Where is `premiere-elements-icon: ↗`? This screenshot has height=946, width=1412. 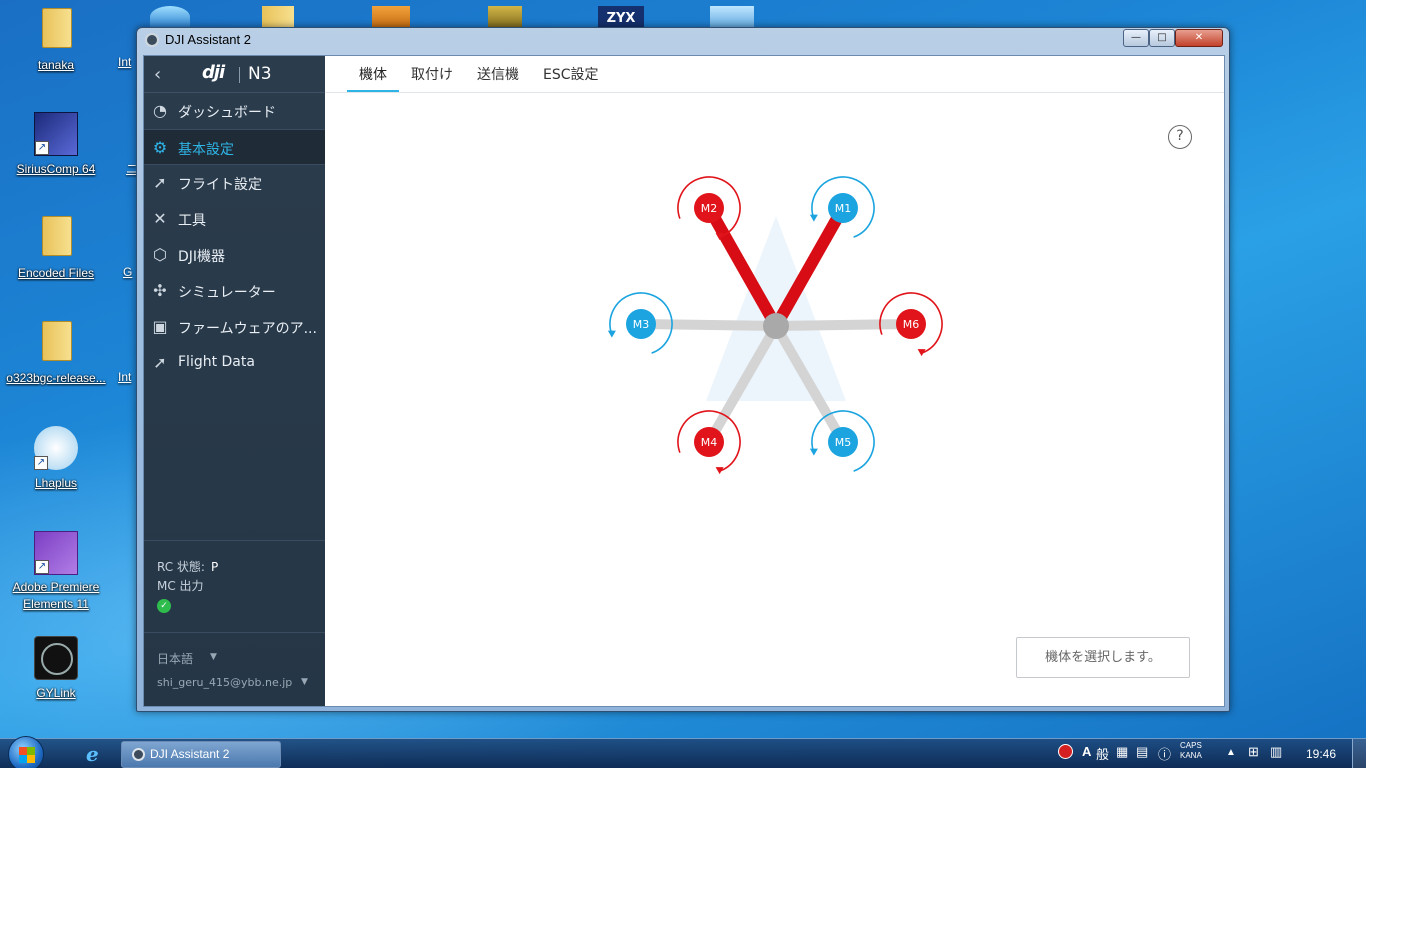 premiere-elements-icon: ↗ is located at coordinates (56, 553).